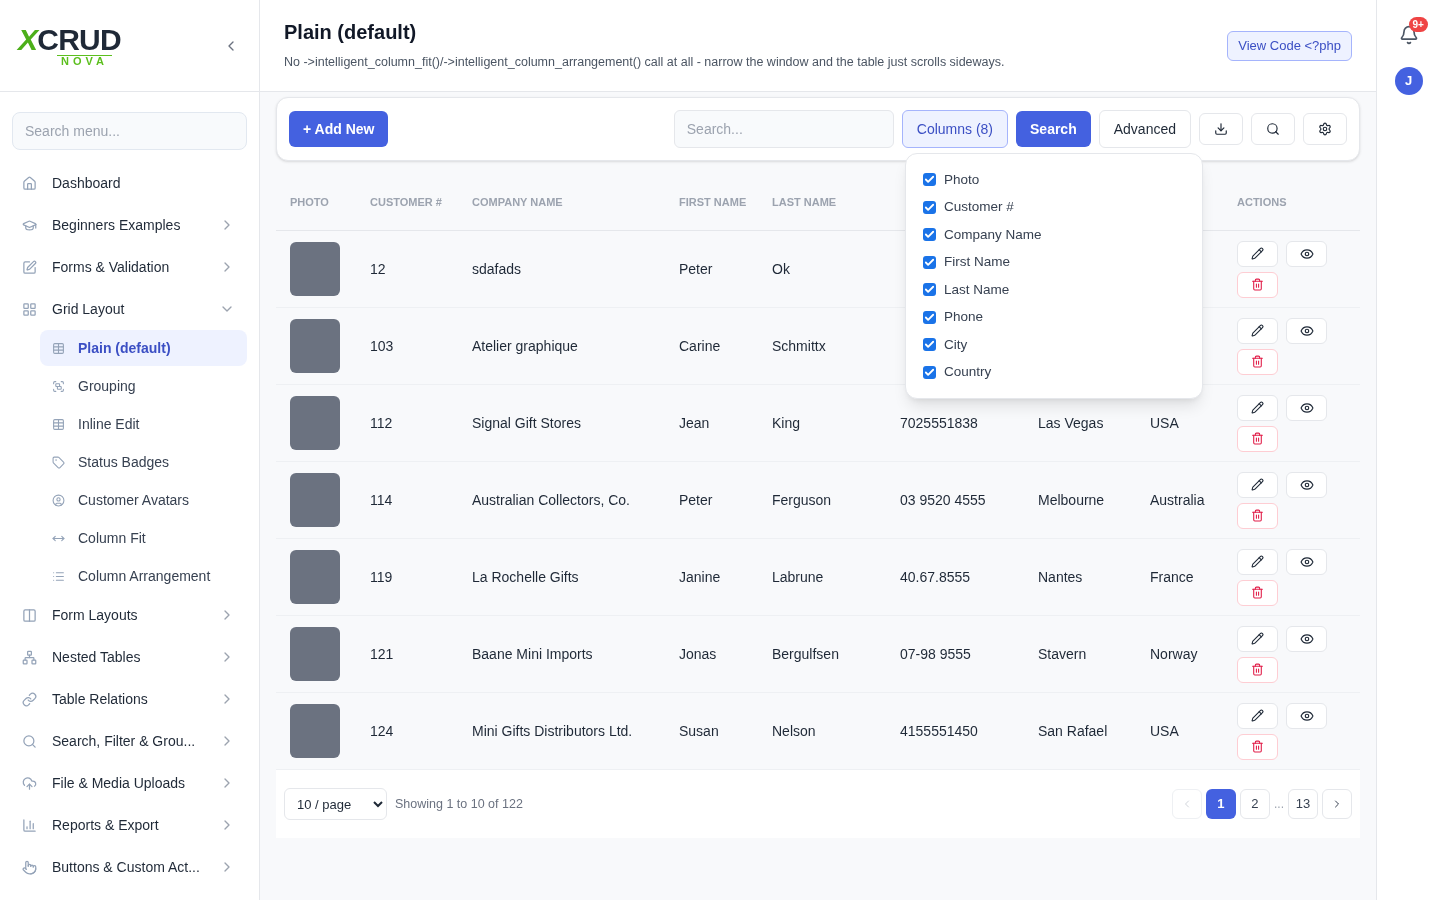 The image size is (1440, 900). Describe the element at coordinates (143, 424) in the screenshot. I see `submenu-item: Inline Edit` at that location.